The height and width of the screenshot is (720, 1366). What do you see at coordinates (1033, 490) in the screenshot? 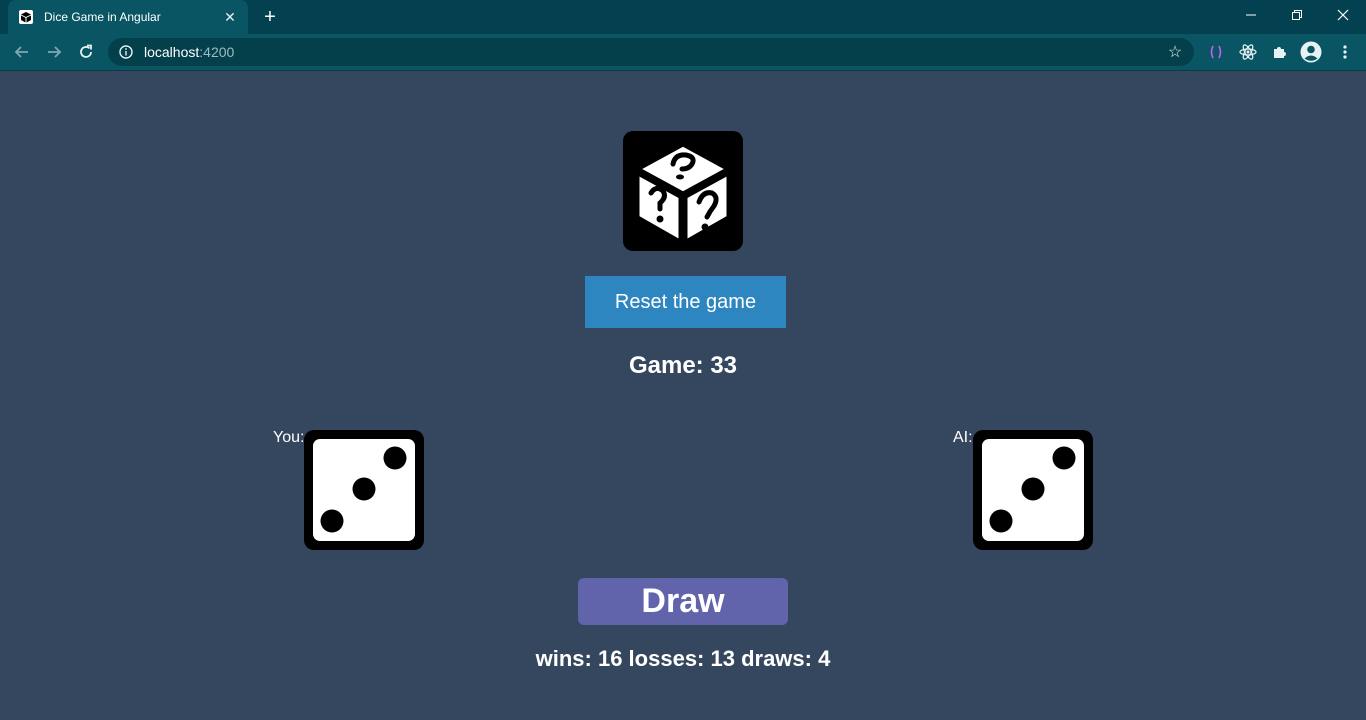
I see `ai-die-icon` at bounding box center [1033, 490].